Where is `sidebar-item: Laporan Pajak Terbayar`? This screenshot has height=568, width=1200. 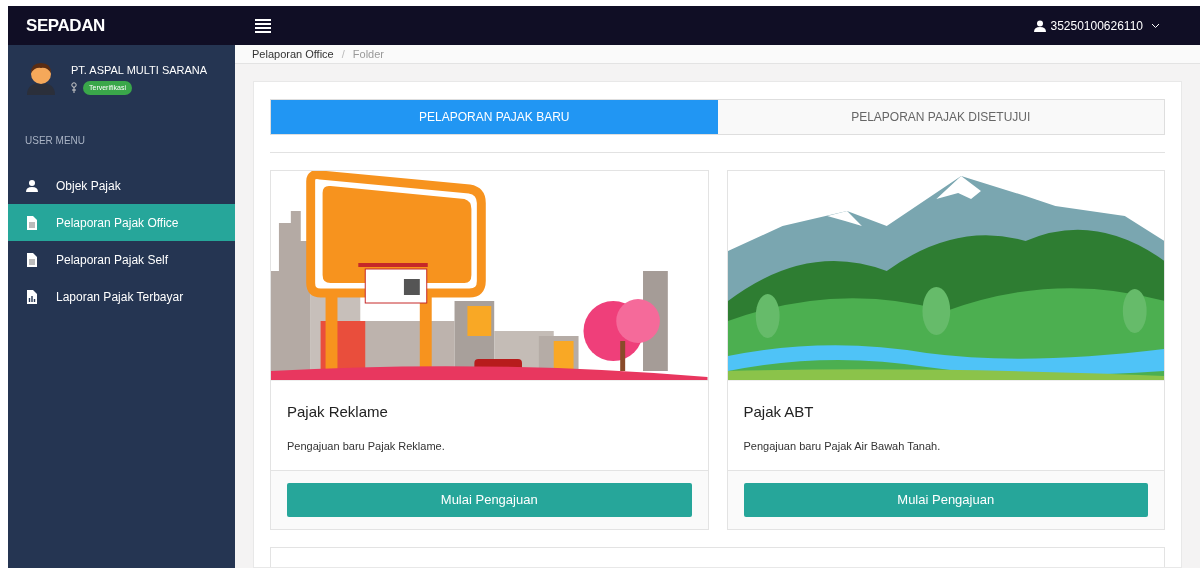 sidebar-item: Laporan Pajak Terbayar is located at coordinates (121, 296).